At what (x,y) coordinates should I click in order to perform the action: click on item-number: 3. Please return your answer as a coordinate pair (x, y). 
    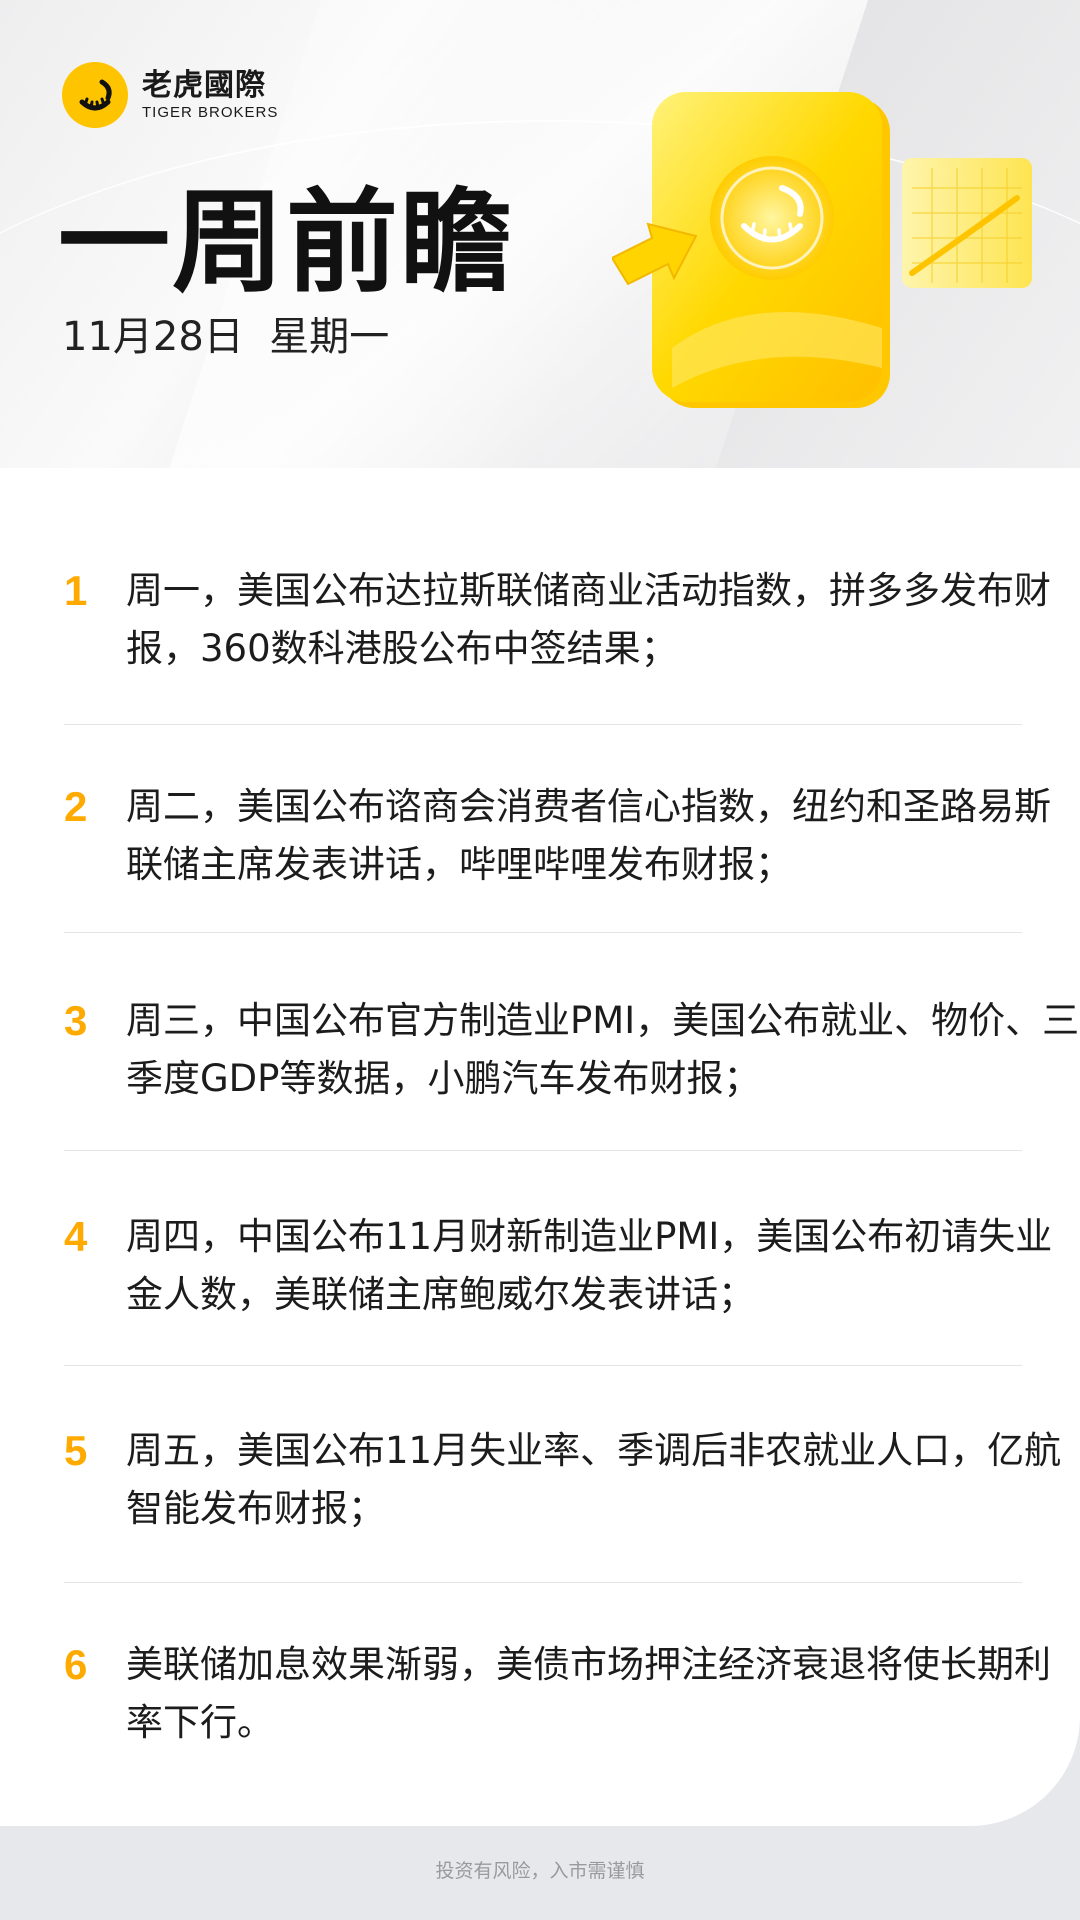
    Looking at the image, I should click on (76, 1020).